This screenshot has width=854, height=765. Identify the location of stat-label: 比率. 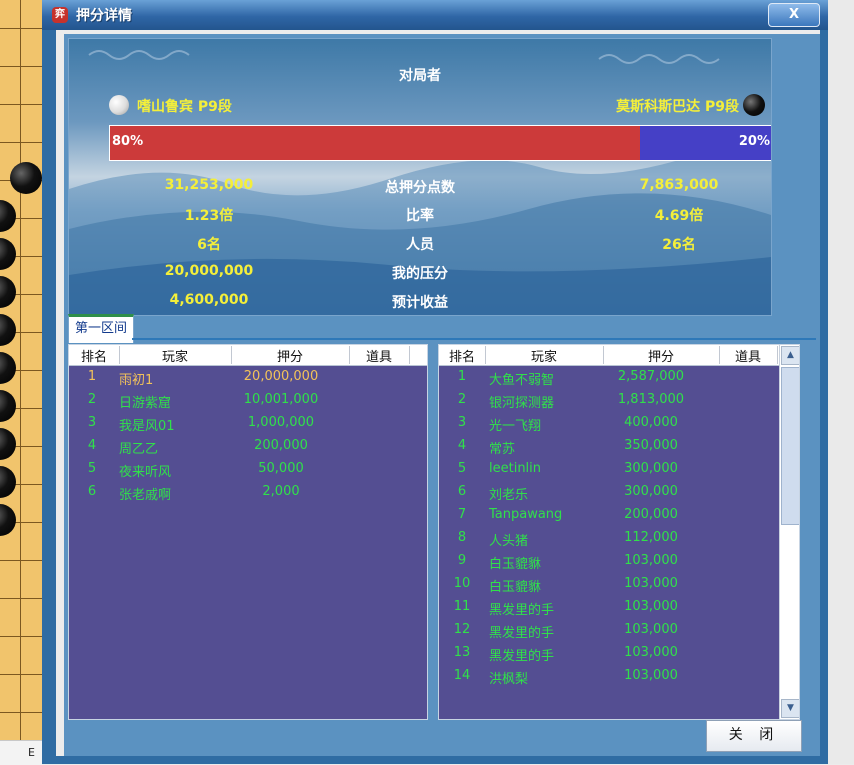
(420, 216).